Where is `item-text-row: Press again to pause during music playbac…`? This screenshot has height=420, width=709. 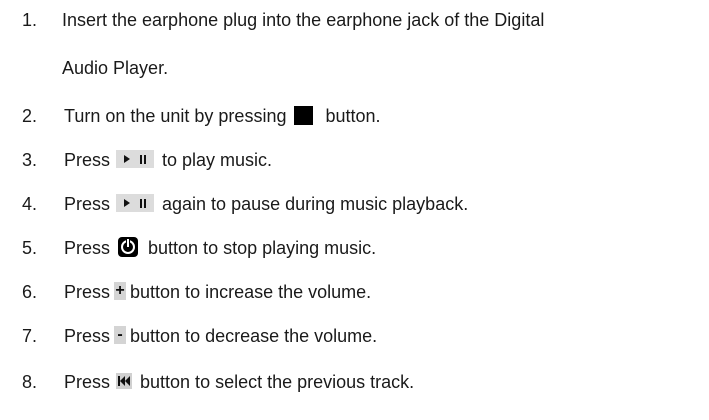 item-text-row: Press again to pause during music playbac… is located at coordinates (266, 204).